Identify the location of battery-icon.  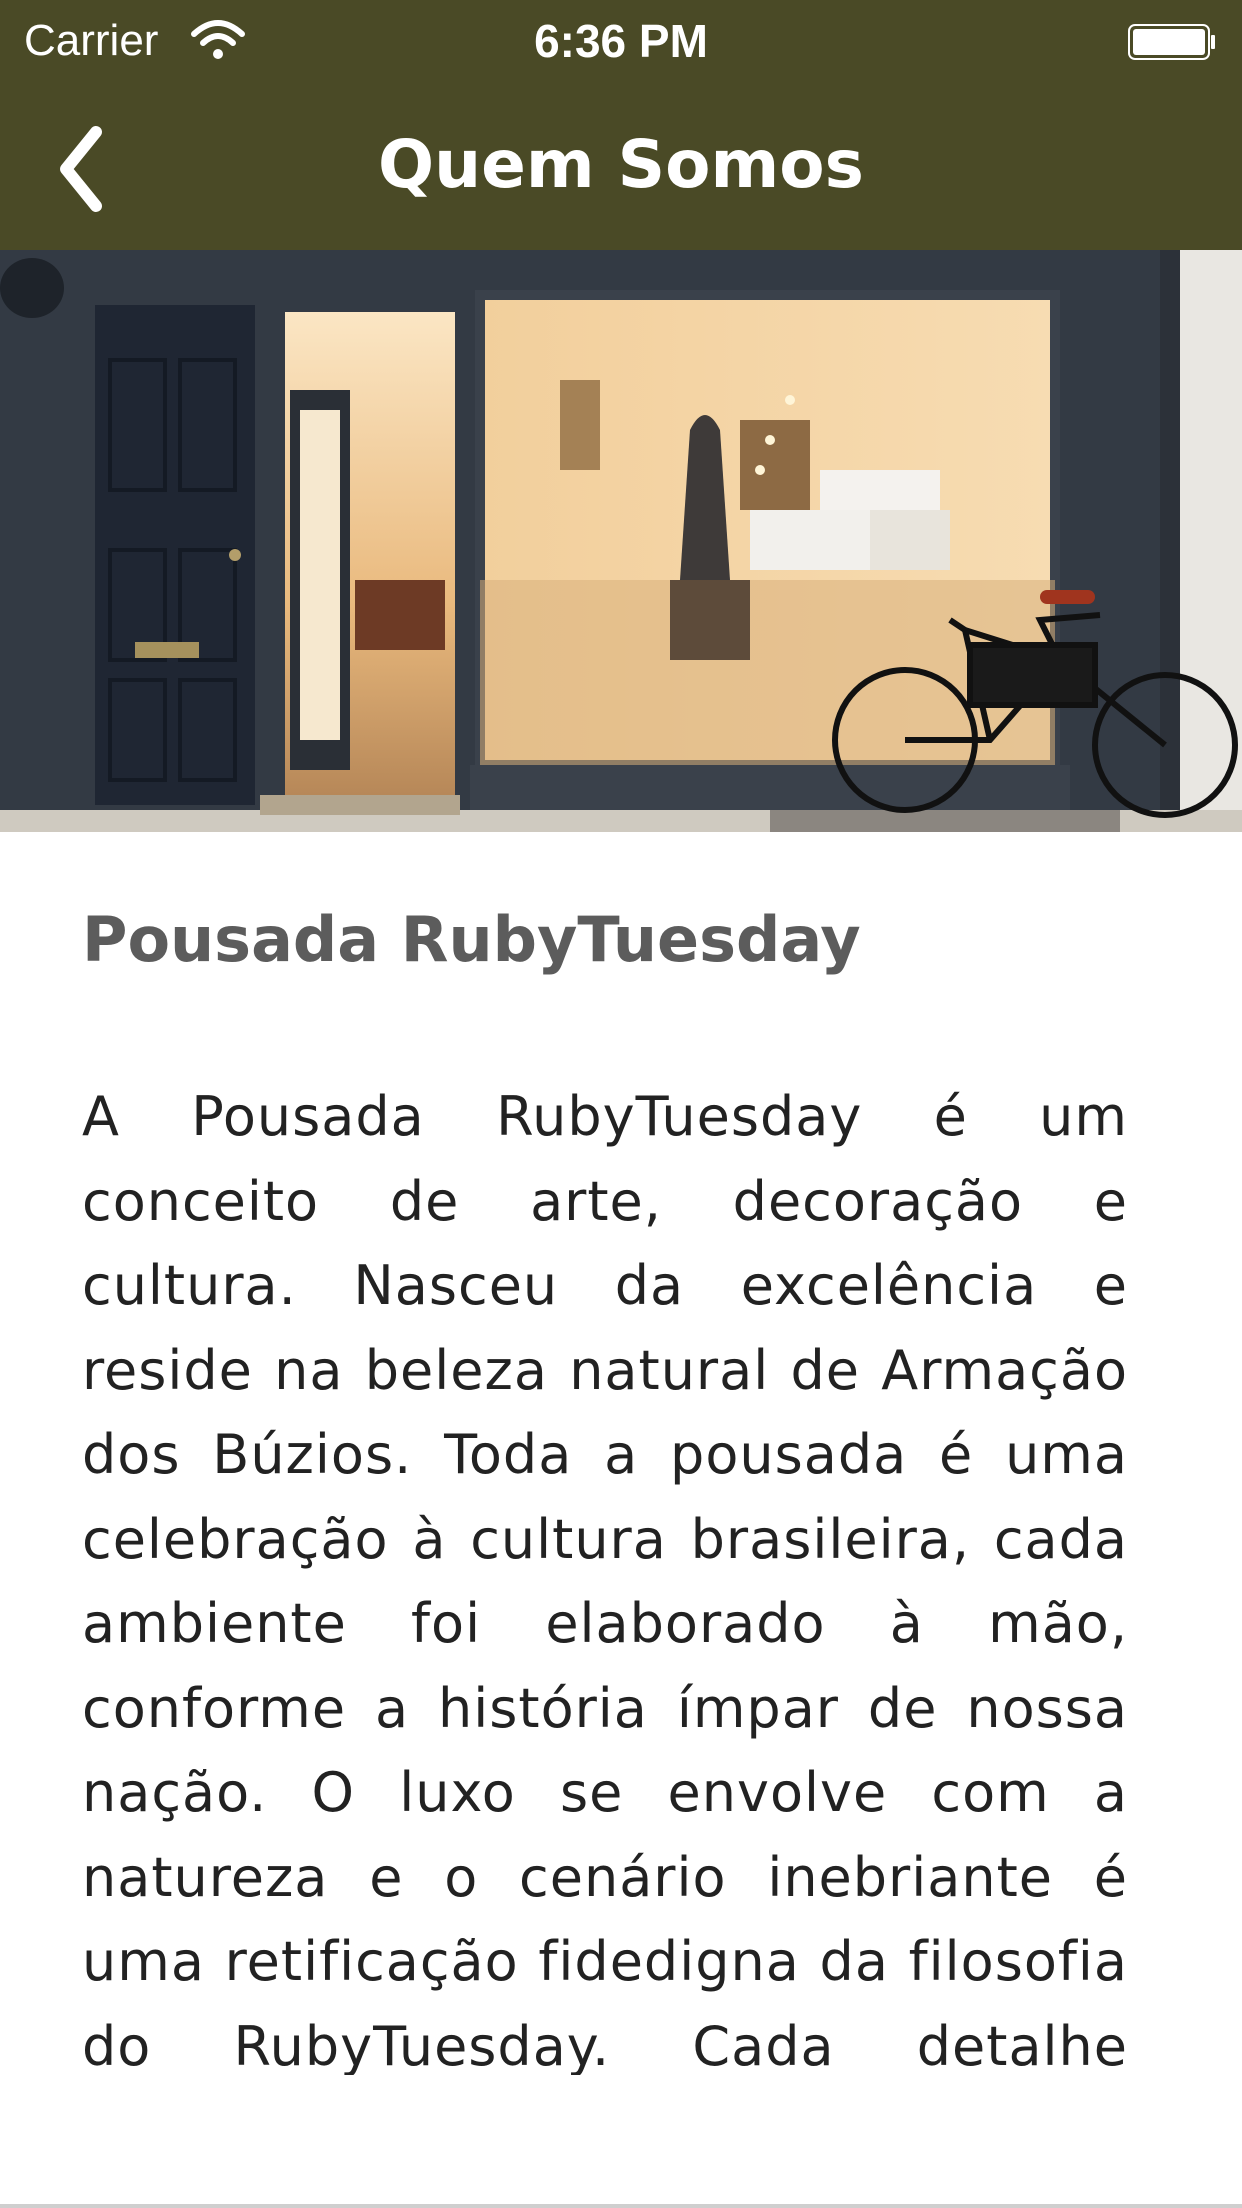
(1171, 42).